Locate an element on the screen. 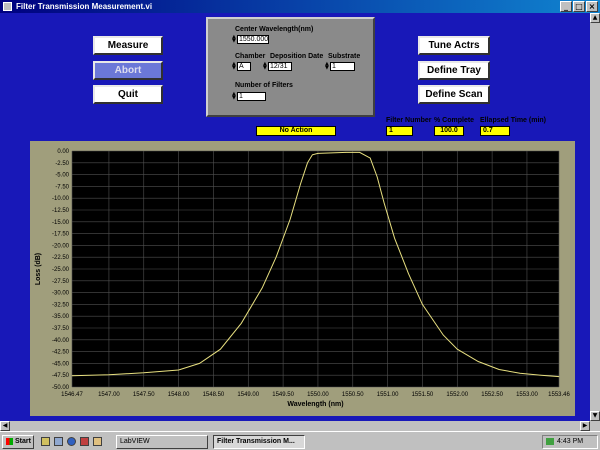  percent-complete-label: % Complete is located at coordinates (454, 120).